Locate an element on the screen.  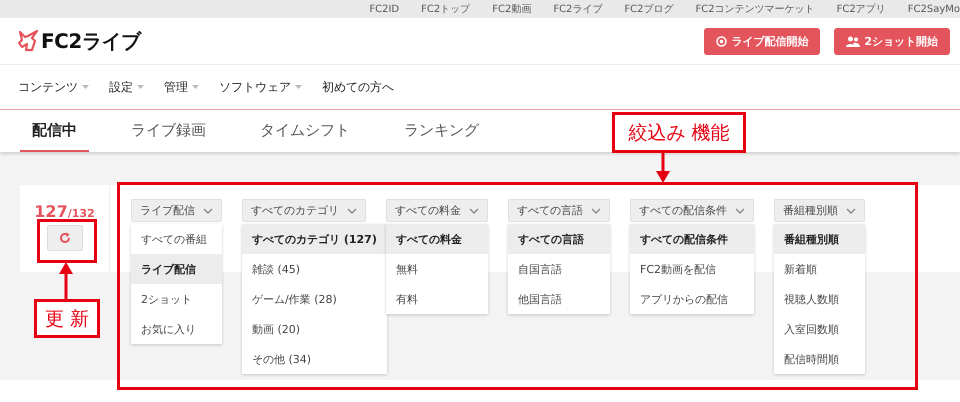
top-link: FC2トップ is located at coordinates (445, 9).